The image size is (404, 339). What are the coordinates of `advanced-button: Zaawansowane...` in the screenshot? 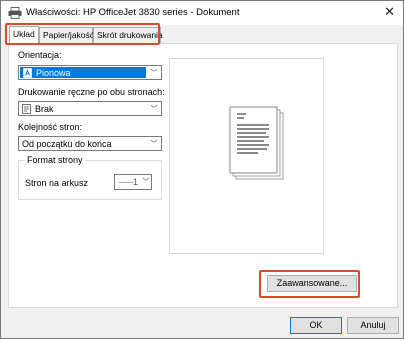 It's located at (312, 283).